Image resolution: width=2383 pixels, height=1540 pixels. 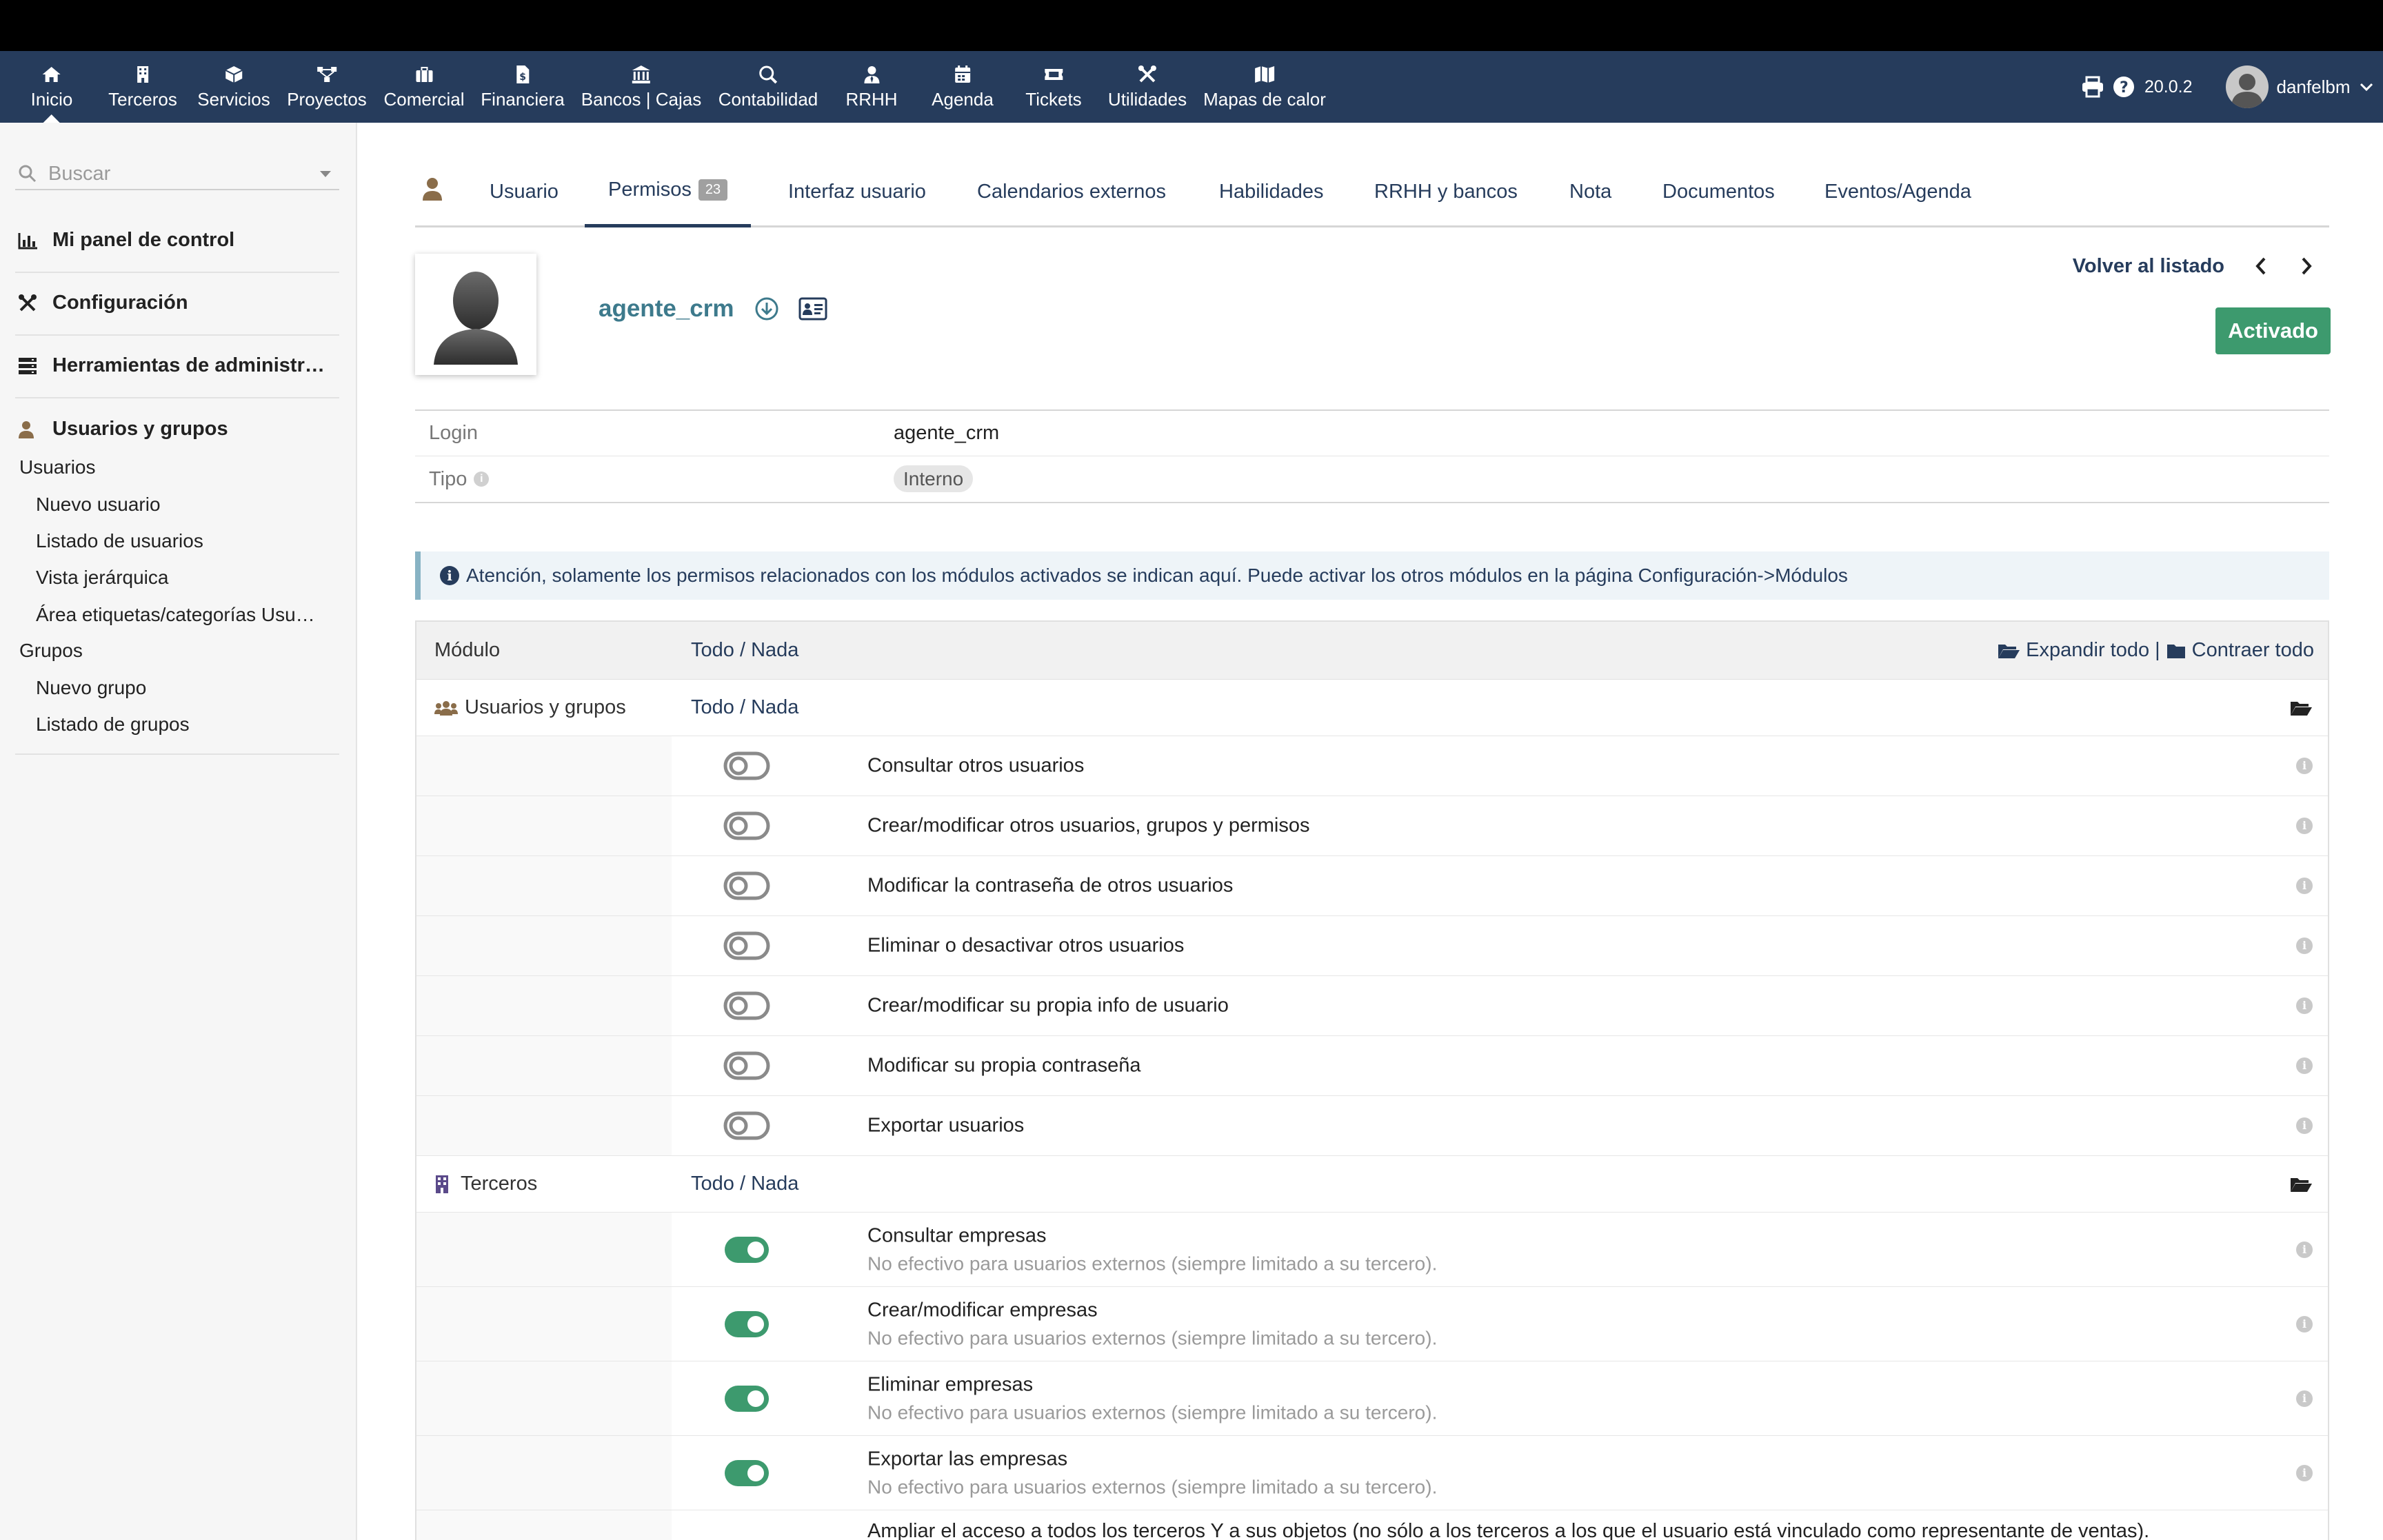 I want to click on expand-all-link: Expandir todo, so click(x=2087, y=651).